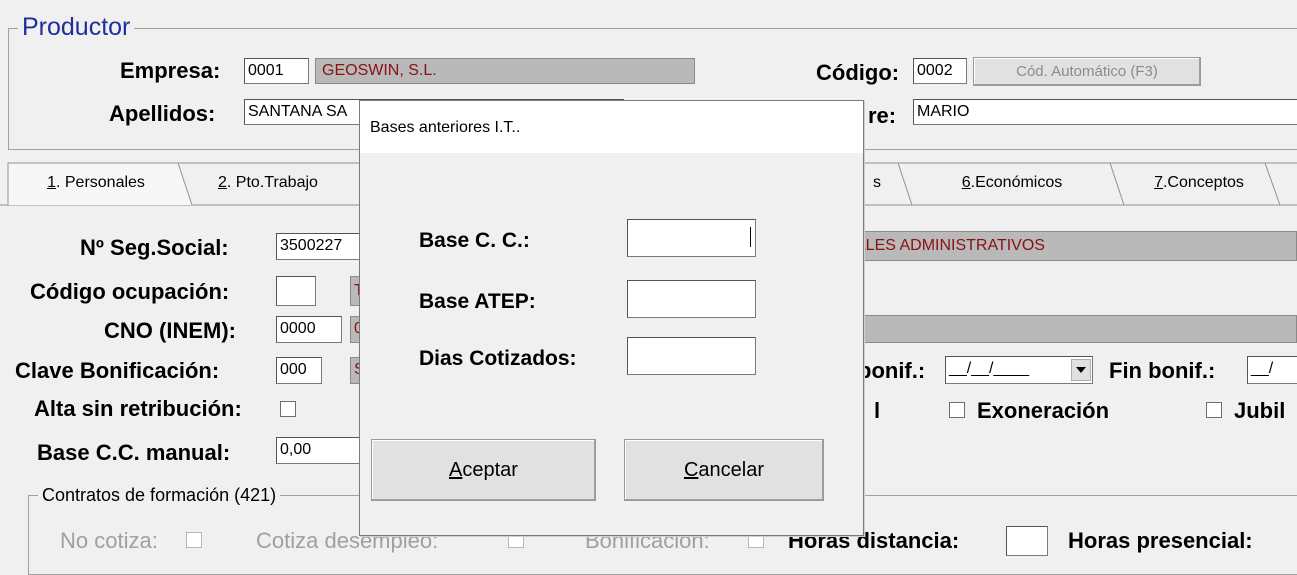 This screenshot has height=575, width=1297. I want to click on codigo-input: 0002, so click(940, 71).